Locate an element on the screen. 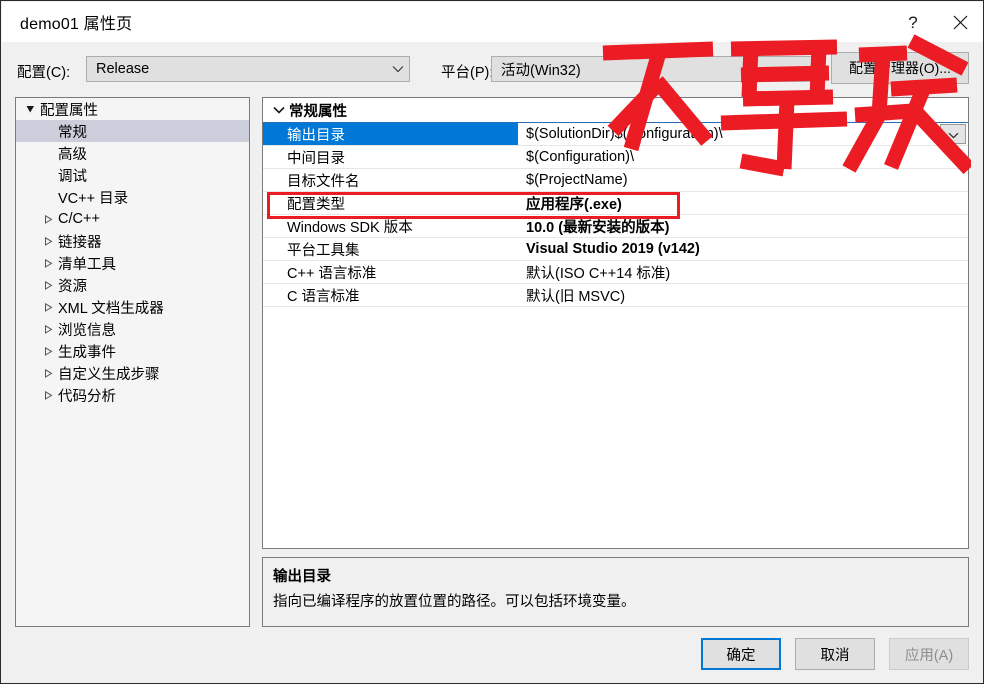 The width and height of the screenshot is (984, 684). property-group-title: 常规属性 is located at coordinates (318, 111).